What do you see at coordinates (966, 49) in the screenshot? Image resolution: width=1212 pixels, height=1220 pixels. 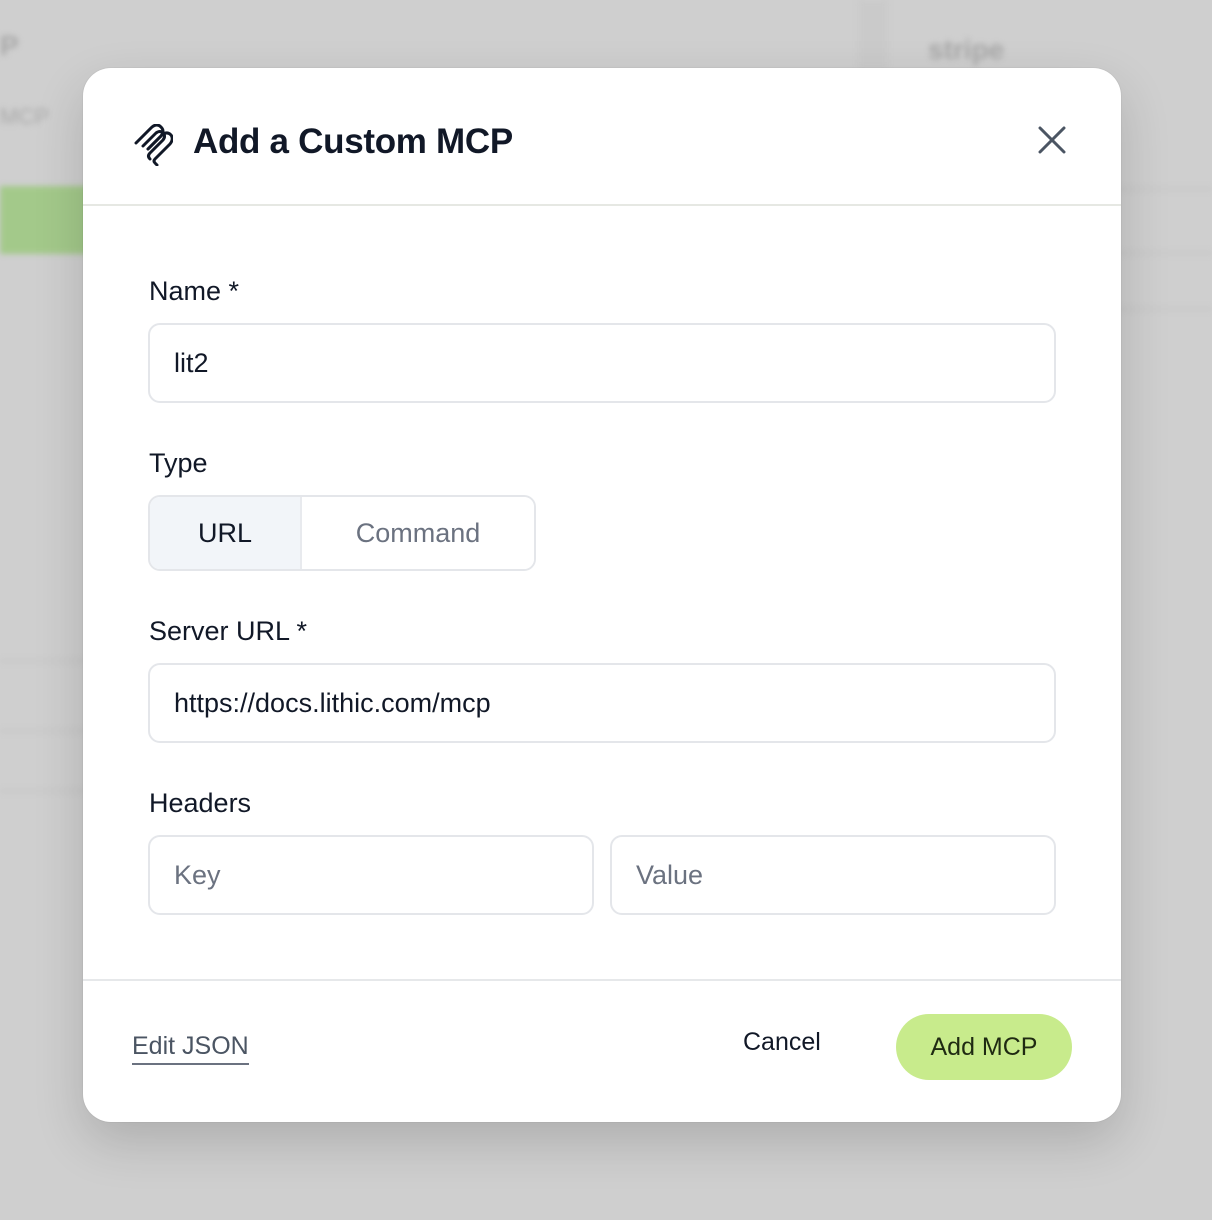 I see `background-text: stripe` at bounding box center [966, 49].